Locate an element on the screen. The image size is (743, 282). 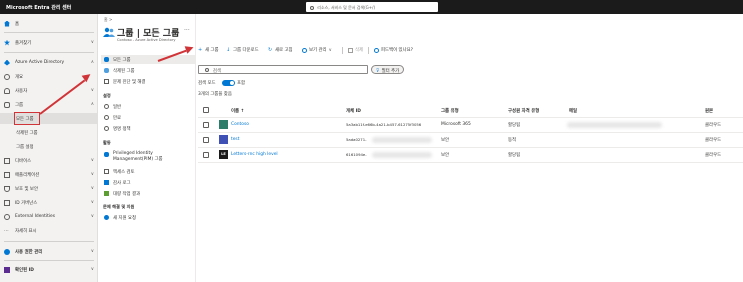
pim-icon is located at coordinates (106, 154).